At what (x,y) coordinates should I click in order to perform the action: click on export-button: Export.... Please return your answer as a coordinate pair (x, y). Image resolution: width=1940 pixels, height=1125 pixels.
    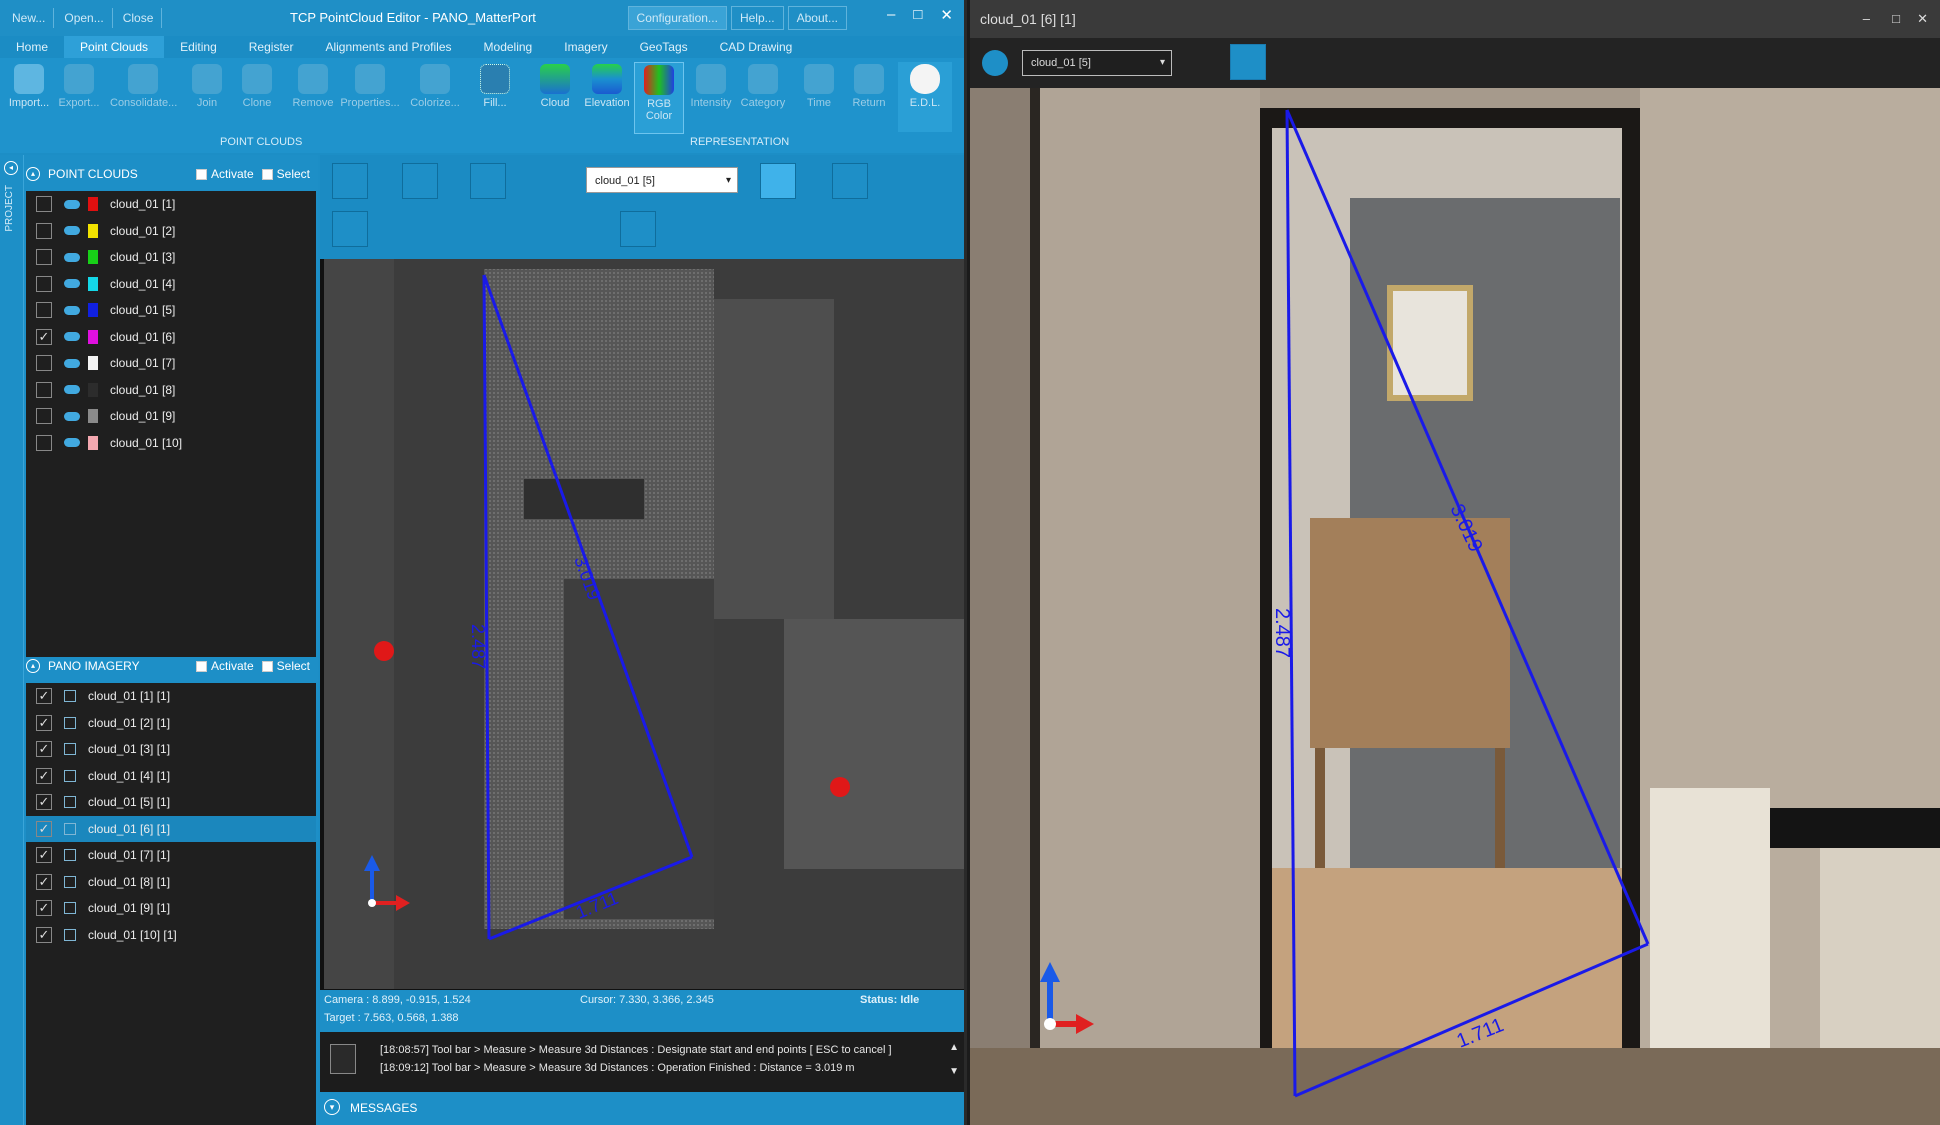
    Looking at the image, I should click on (79, 92).